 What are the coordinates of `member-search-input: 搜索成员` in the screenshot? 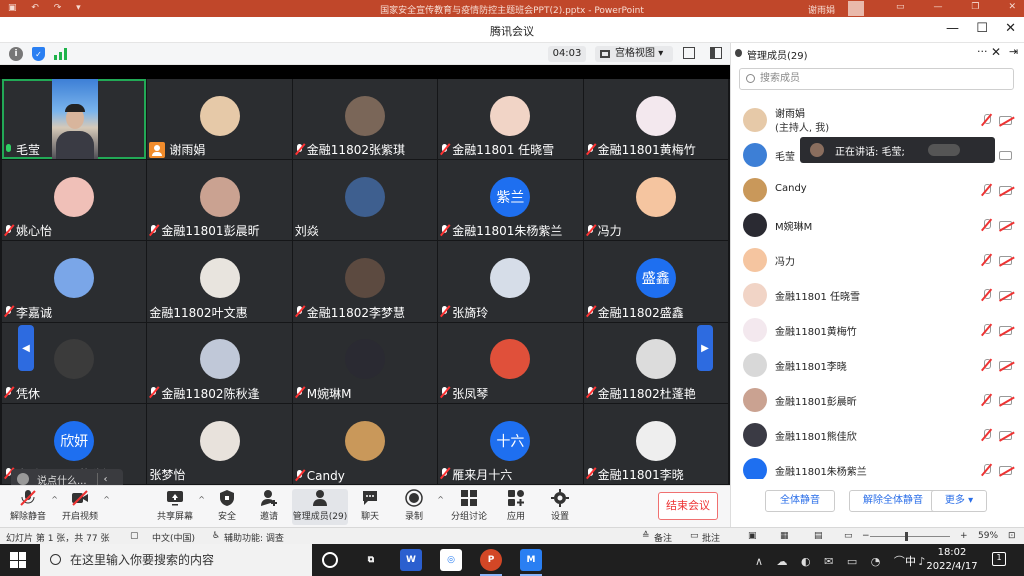 It's located at (876, 79).